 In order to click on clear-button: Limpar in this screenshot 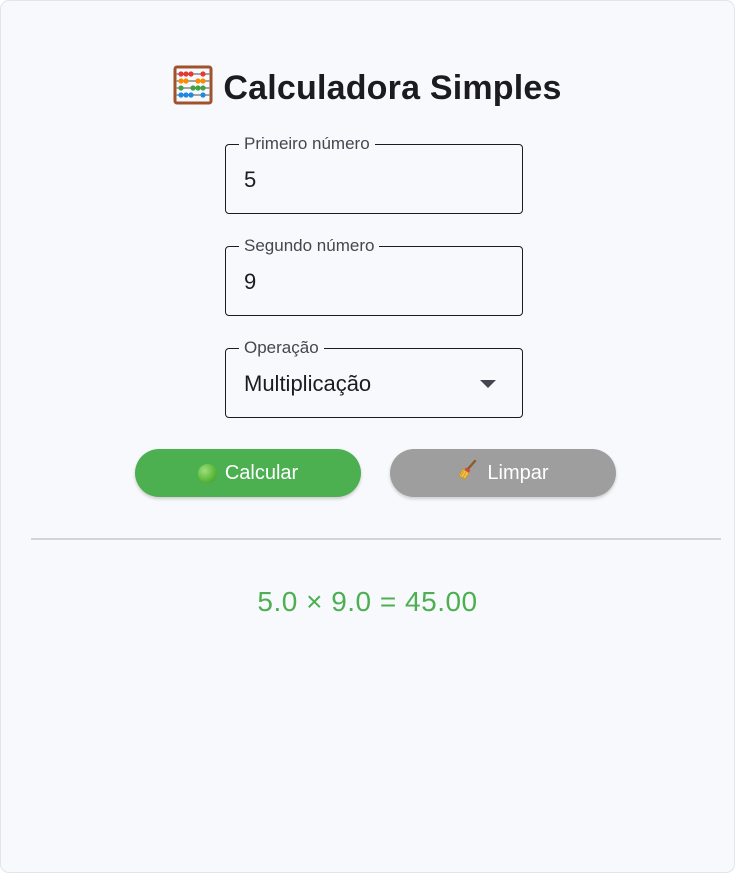, I will do `click(503, 473)`.